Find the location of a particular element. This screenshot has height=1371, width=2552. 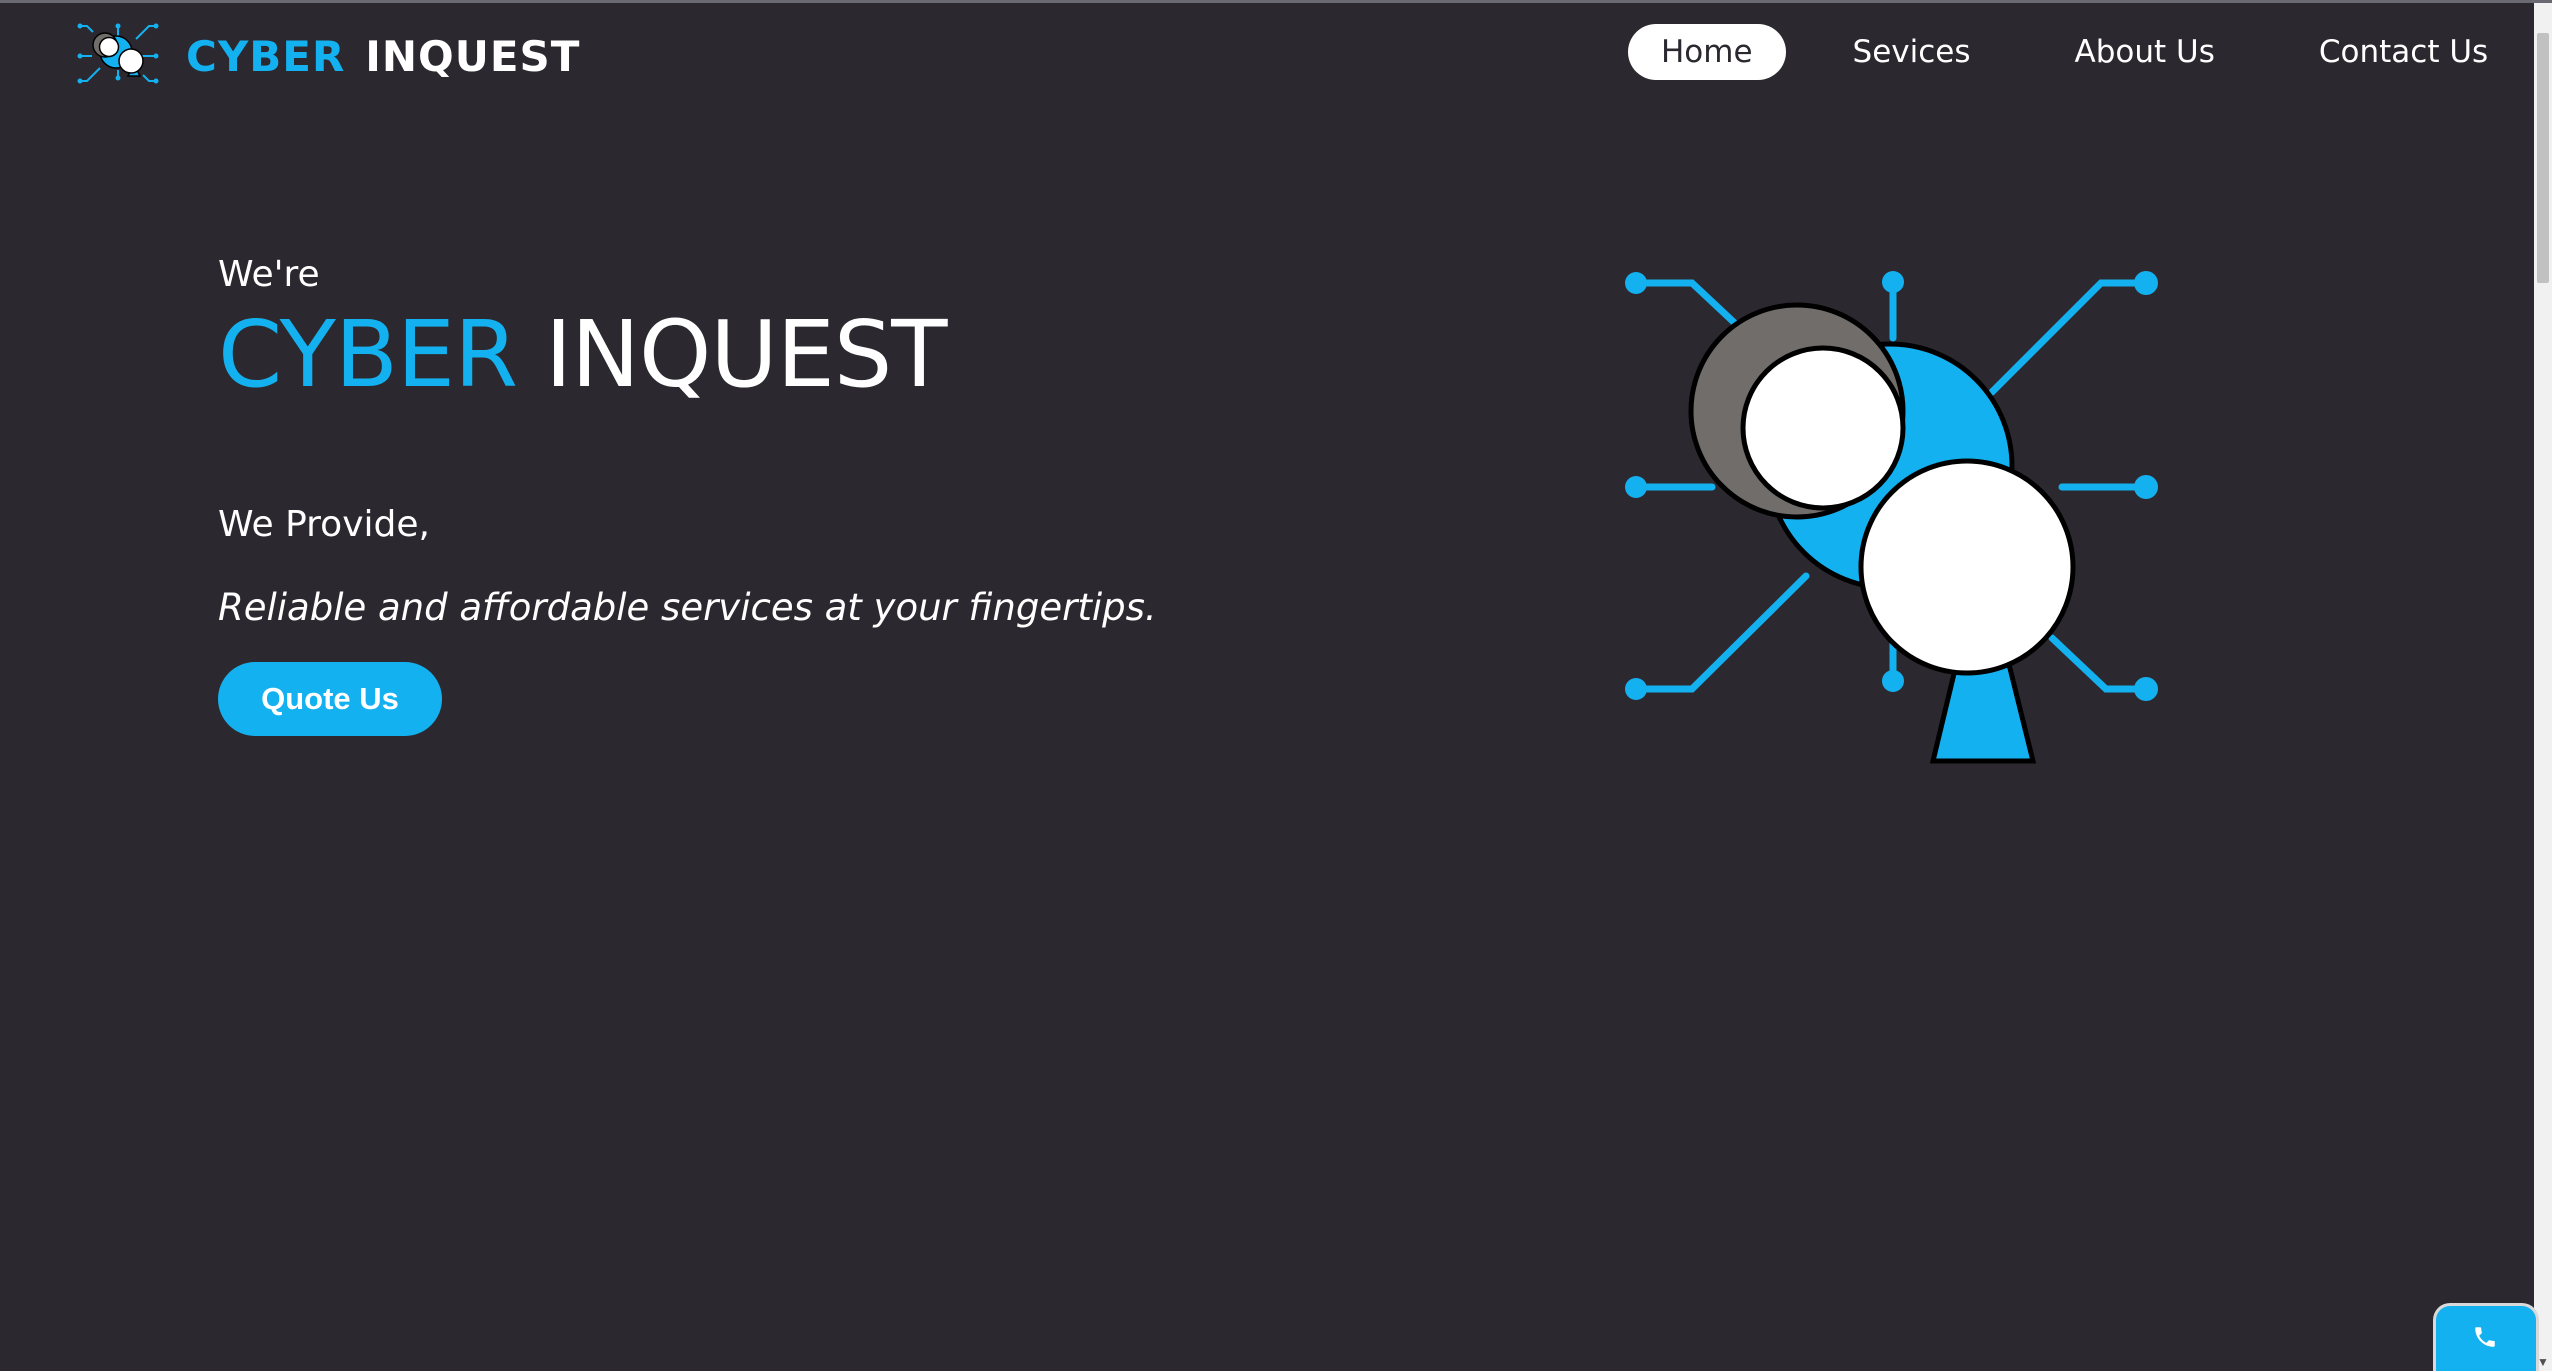

nav-contact-us: Contact Us is located at coordinates (2403, 52).